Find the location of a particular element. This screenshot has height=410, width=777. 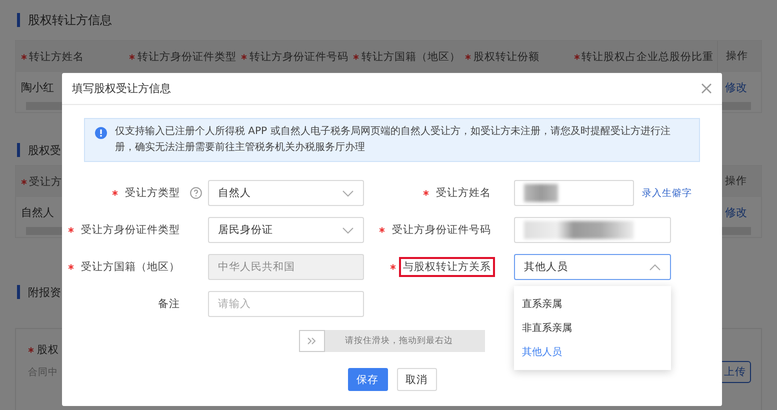

table-cell: 自然人 is located at coordinates (37, 212).